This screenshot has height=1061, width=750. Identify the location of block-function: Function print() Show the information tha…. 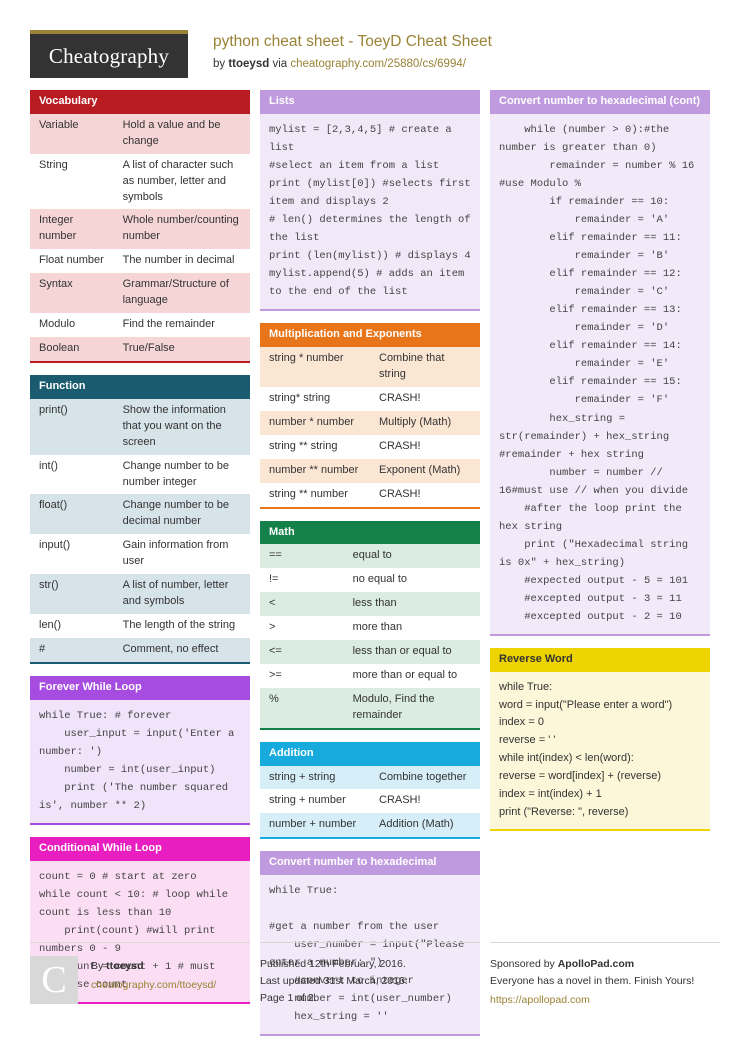
(140, 519).